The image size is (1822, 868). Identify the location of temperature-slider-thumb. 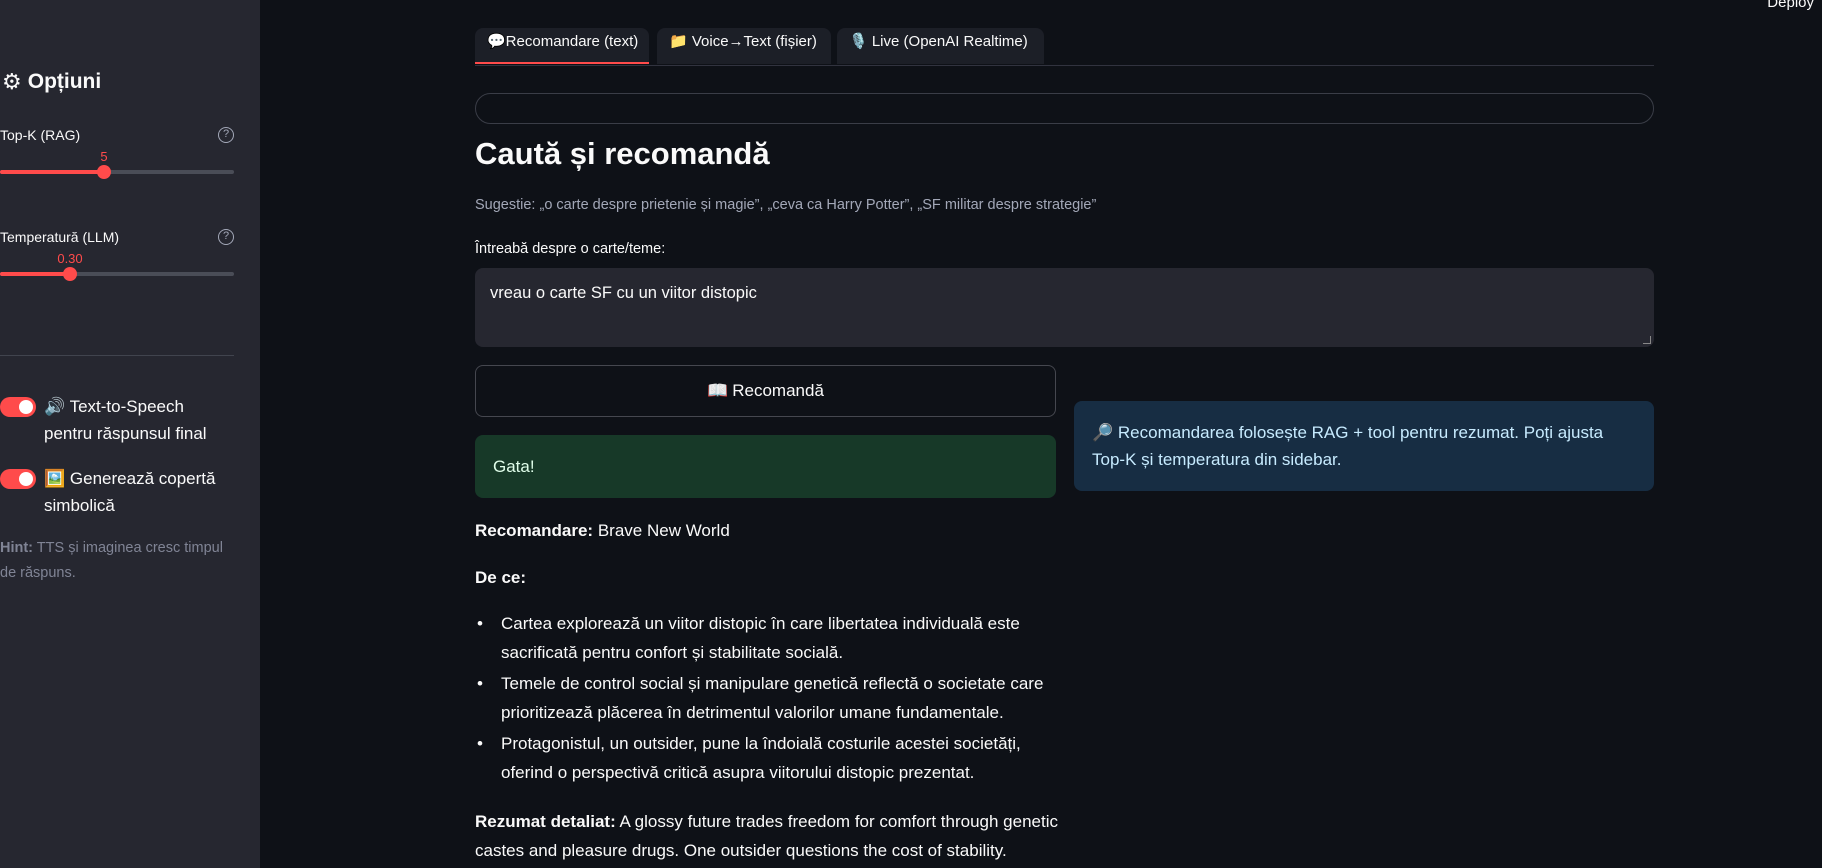
(70, 274).